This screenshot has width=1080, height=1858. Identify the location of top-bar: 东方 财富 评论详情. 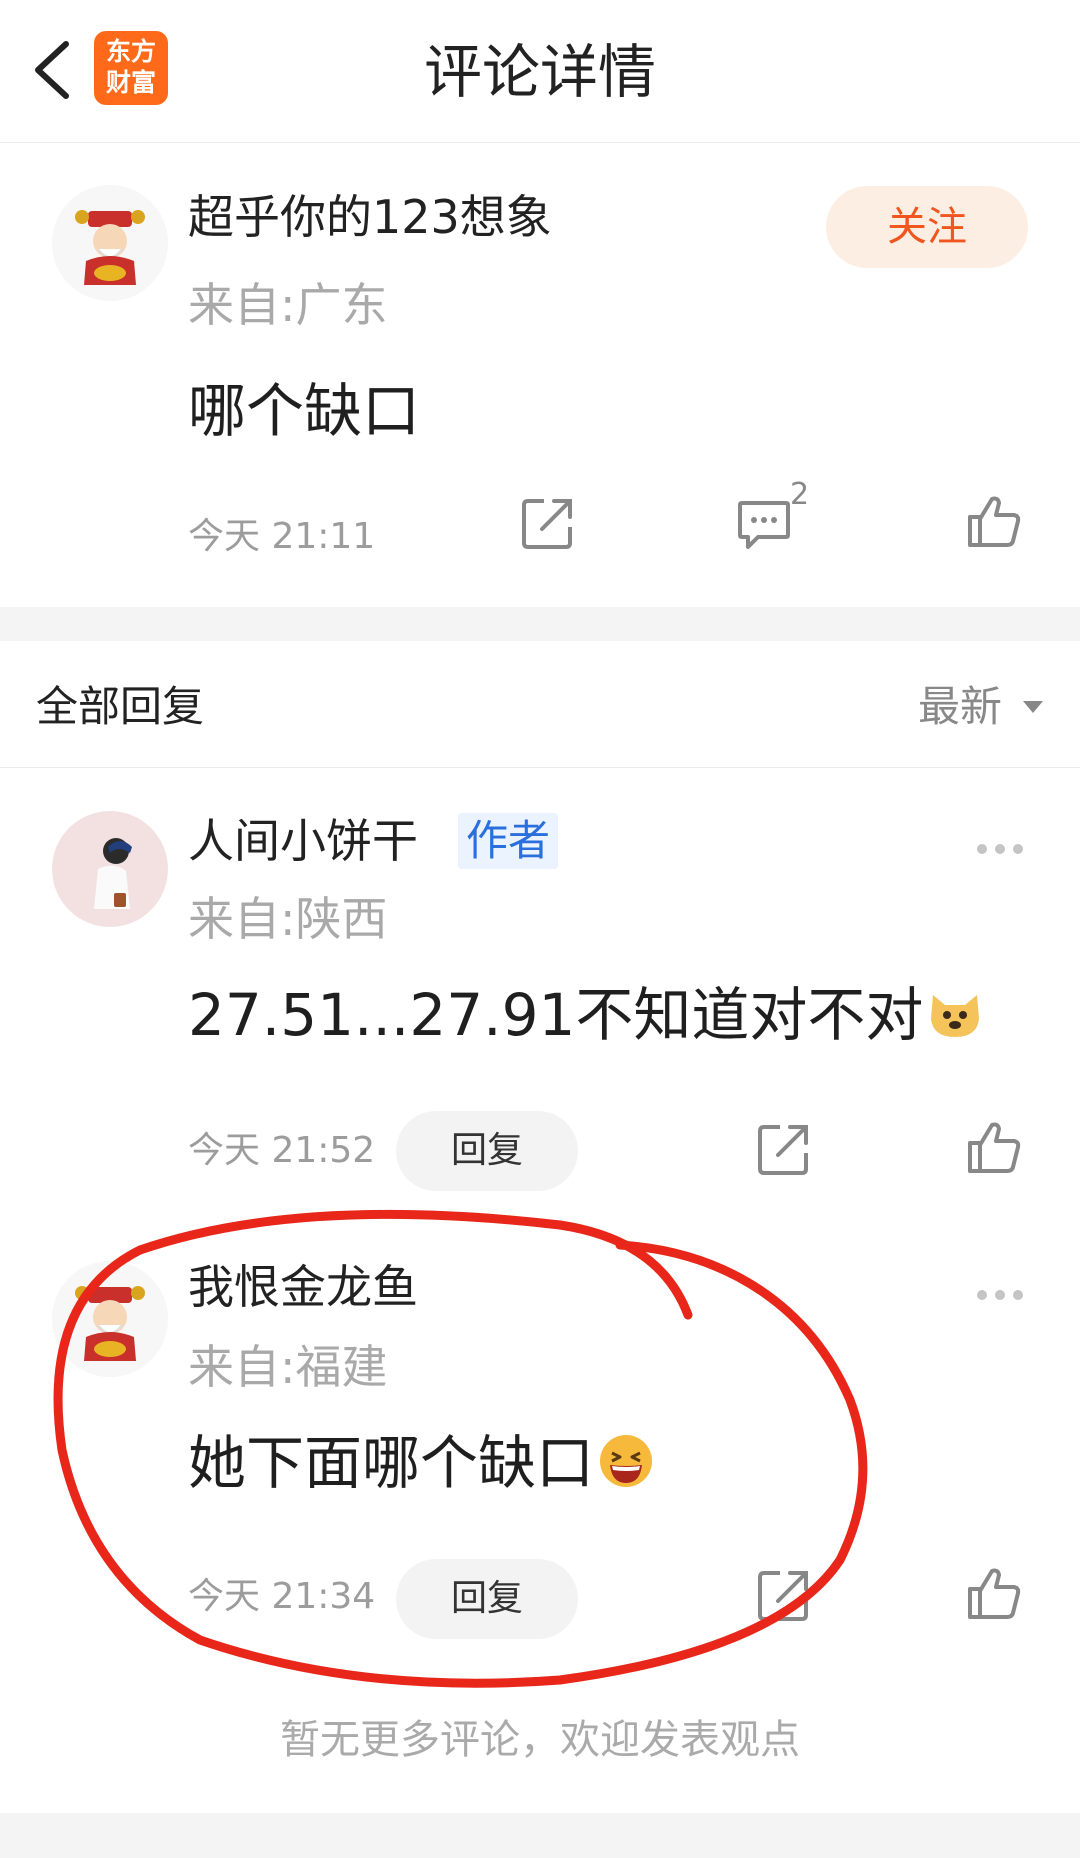
(540, 71).